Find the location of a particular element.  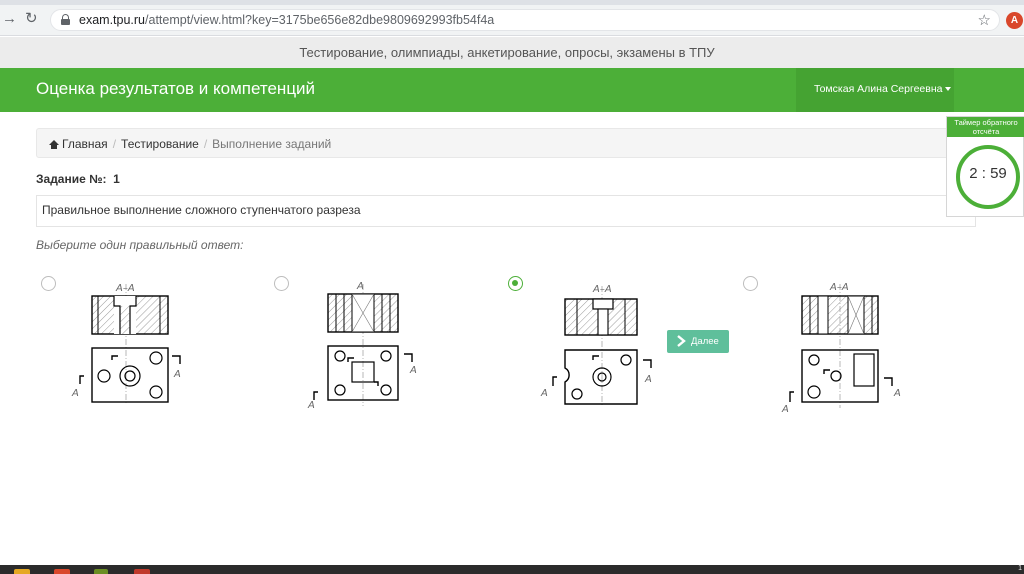

breadcrumb-testing: Тестирование is located at coordinates (160, 144).